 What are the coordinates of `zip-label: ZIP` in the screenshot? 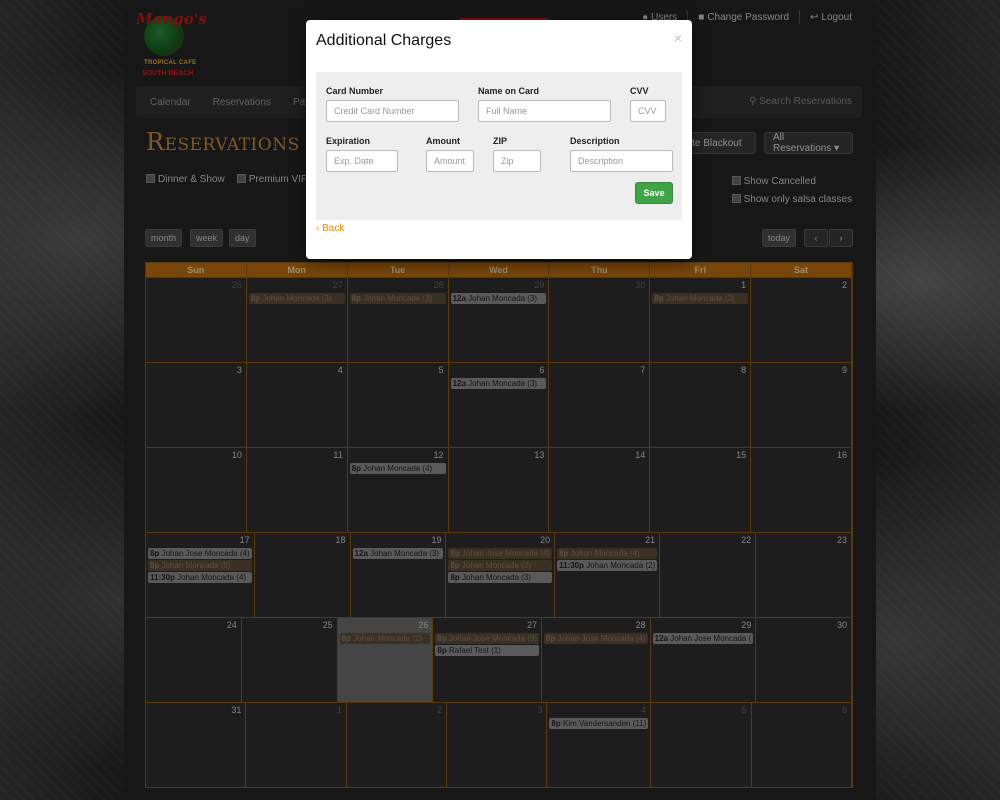 It's located at (500, 141).